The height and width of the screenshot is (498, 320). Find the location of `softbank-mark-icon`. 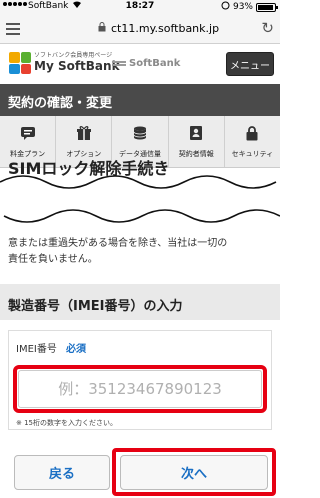

softbank-mark-icon is located at coordinates (119, 64).